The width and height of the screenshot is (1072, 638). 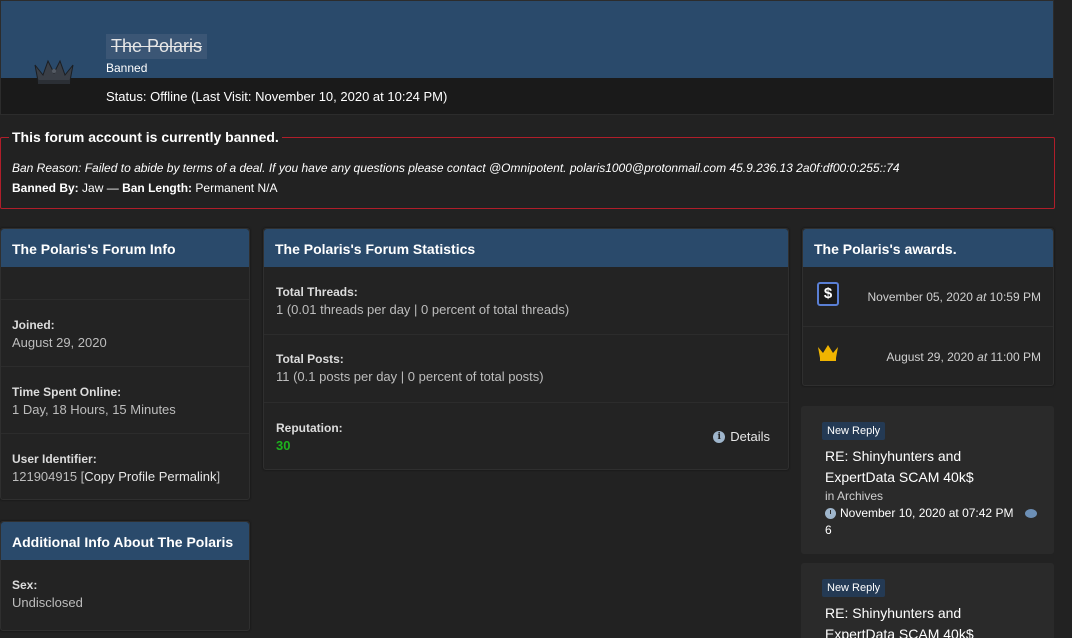 I want to click on crown-award-icon, so click(x=828, y=352).